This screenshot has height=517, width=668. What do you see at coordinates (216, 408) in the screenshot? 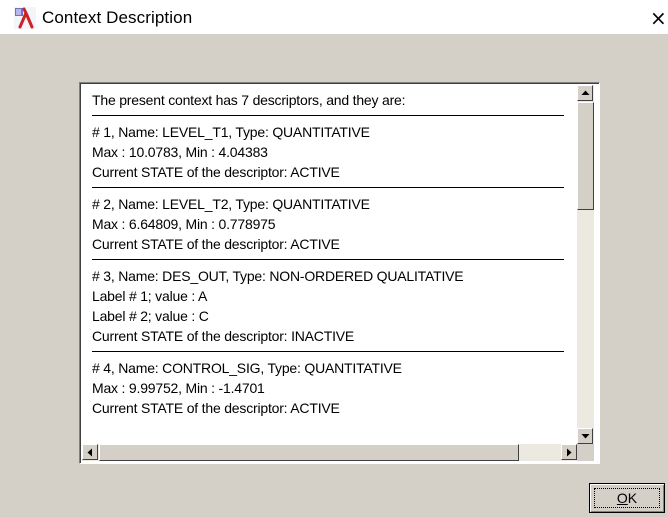
I see `descriptor-4-state: Current STATE of the descriptor: ACTIVE` at bounding box center [216, 408].